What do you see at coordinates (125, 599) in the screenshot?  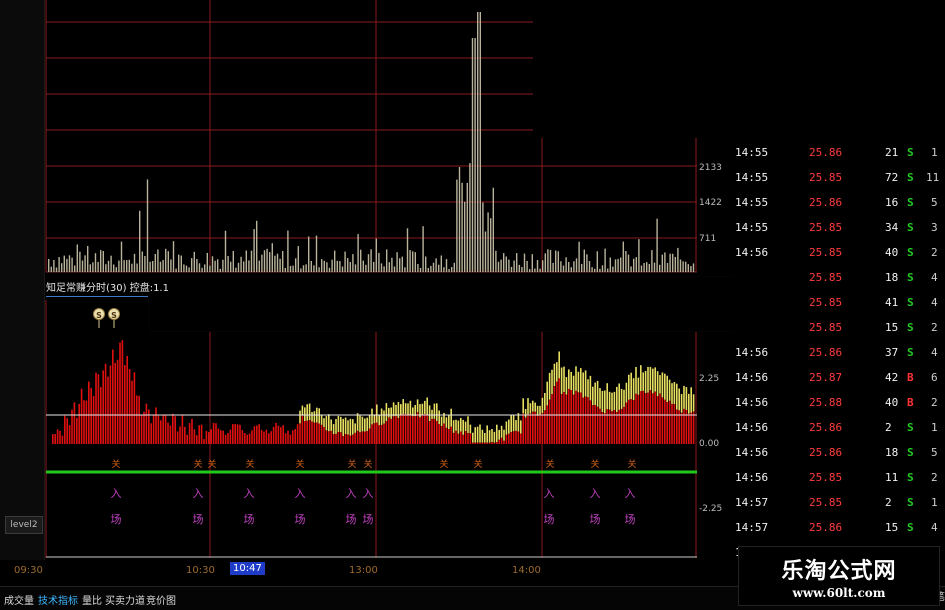 I see `tab-buy-sell-power: 买卖力道` at bounding box center [125, 599].